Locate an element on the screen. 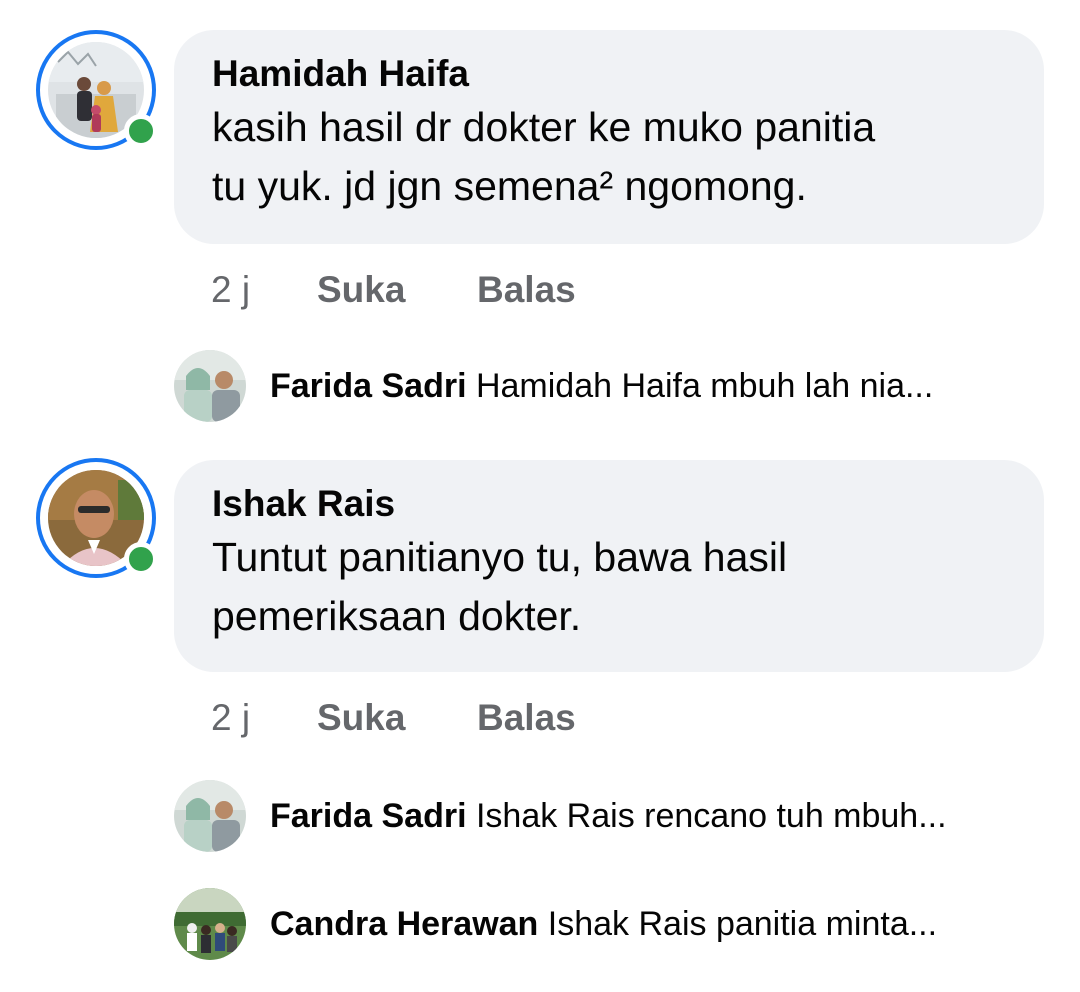  avatar-candra-herawan is located at coordinates (210, 924).